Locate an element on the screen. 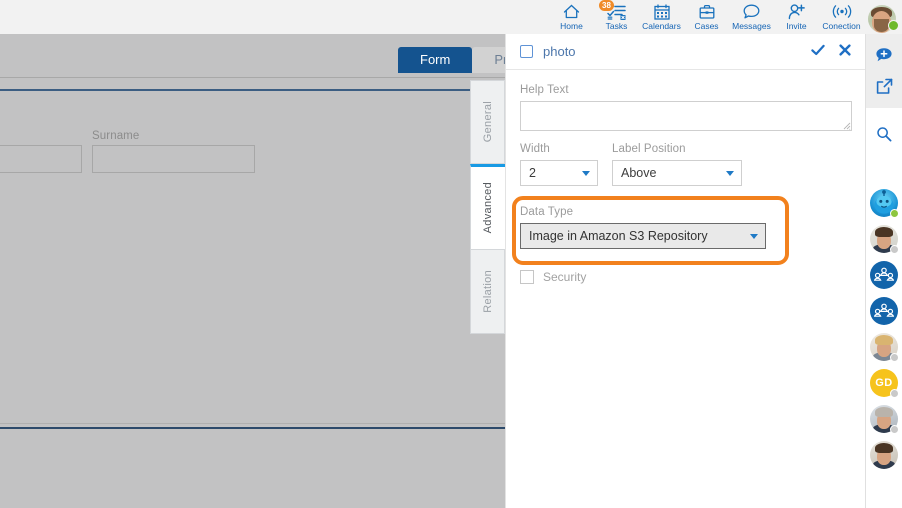  nav-item-messages: Messages is located at coordinates (751, 17).